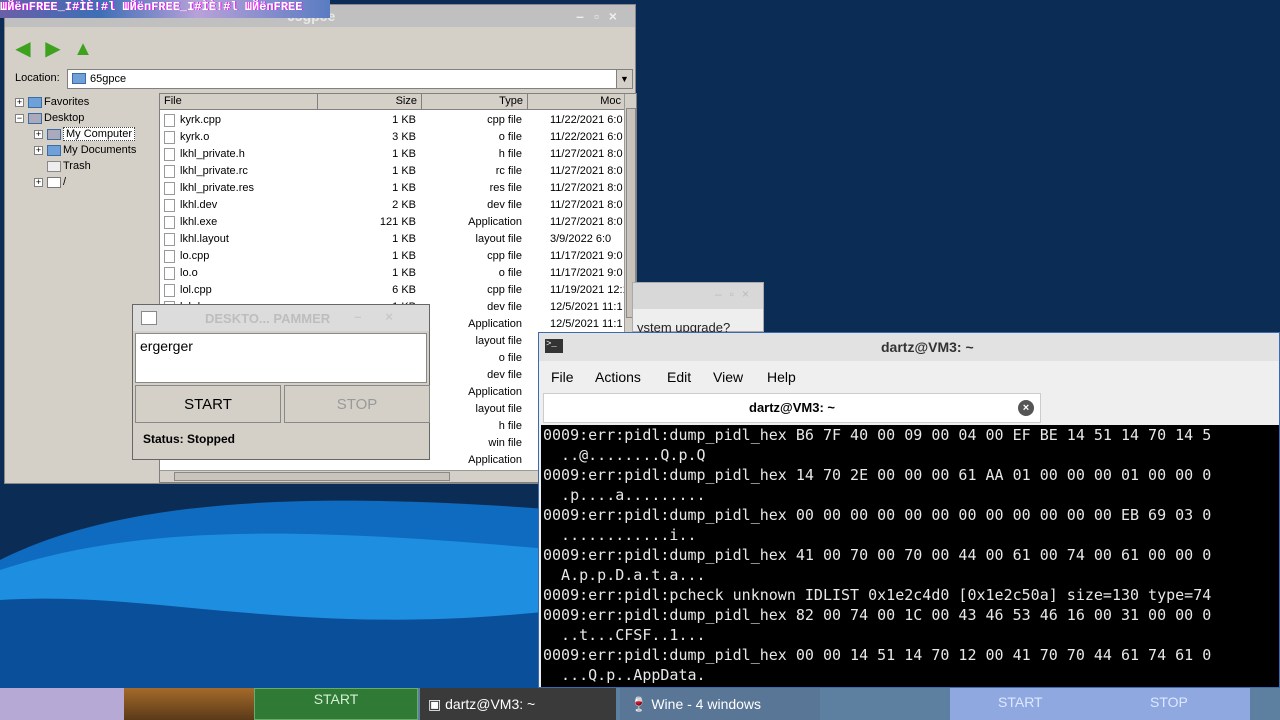 This screenshot has width=1280, height=720. What do you see at coordinates (706, 704) in the screenshot?
I see `taskbar-item-label: Wine - 4 windows` at bounding box center [706, 704].